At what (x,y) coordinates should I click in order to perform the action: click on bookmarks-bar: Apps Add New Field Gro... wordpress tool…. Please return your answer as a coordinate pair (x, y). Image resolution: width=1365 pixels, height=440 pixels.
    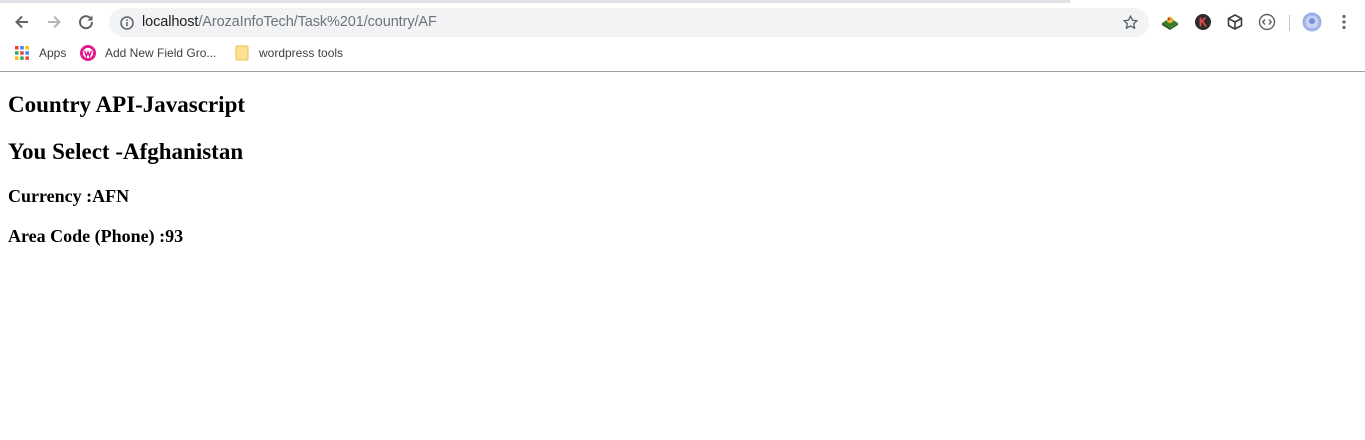
    Looking at the image, I should click on (682, 53).